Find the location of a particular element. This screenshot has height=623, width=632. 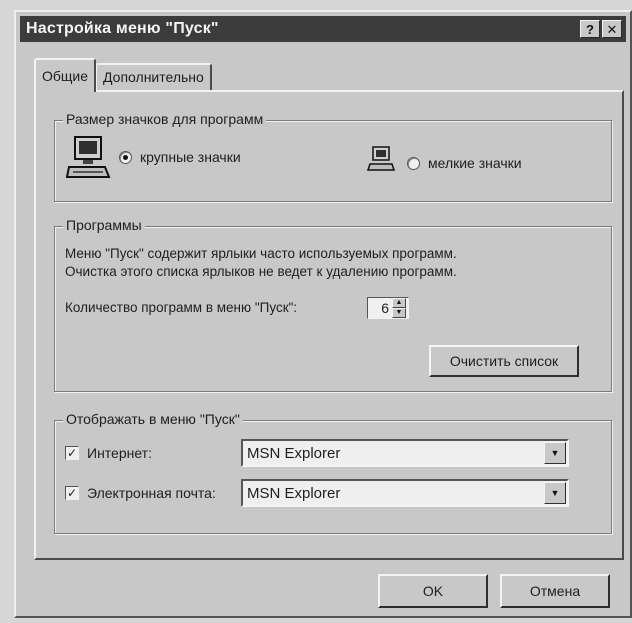

large-icons-radio is located at coordinates (125, 157).